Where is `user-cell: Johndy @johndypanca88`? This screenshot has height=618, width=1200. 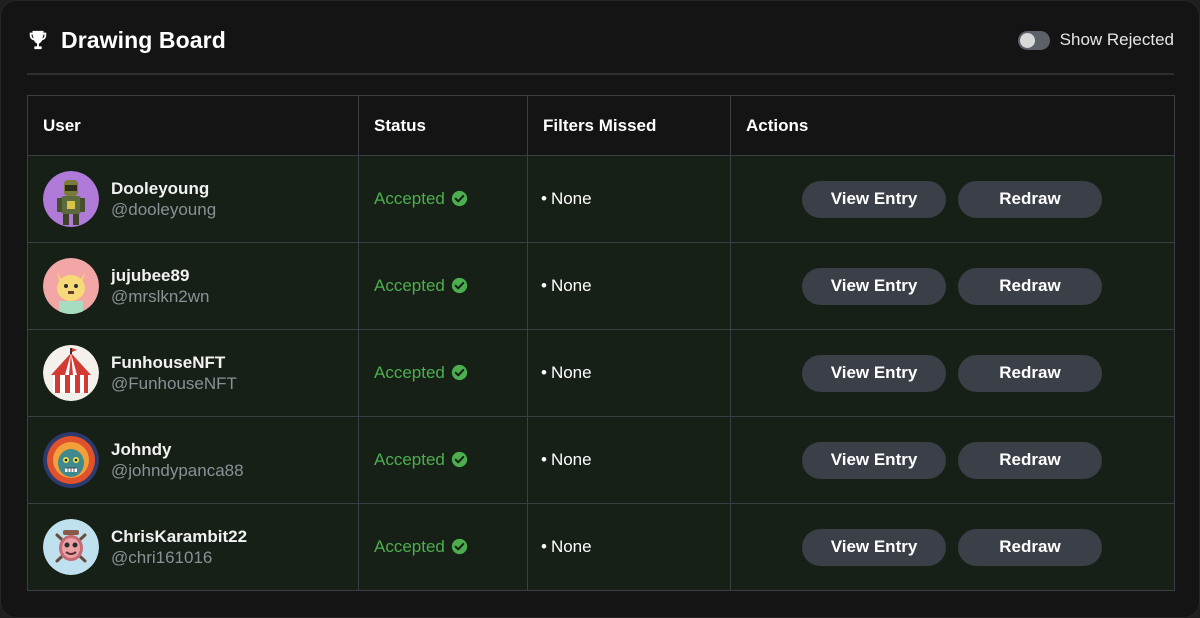
user-cell: Johndy @johndypanca88 is located at coordinates (193, 460).